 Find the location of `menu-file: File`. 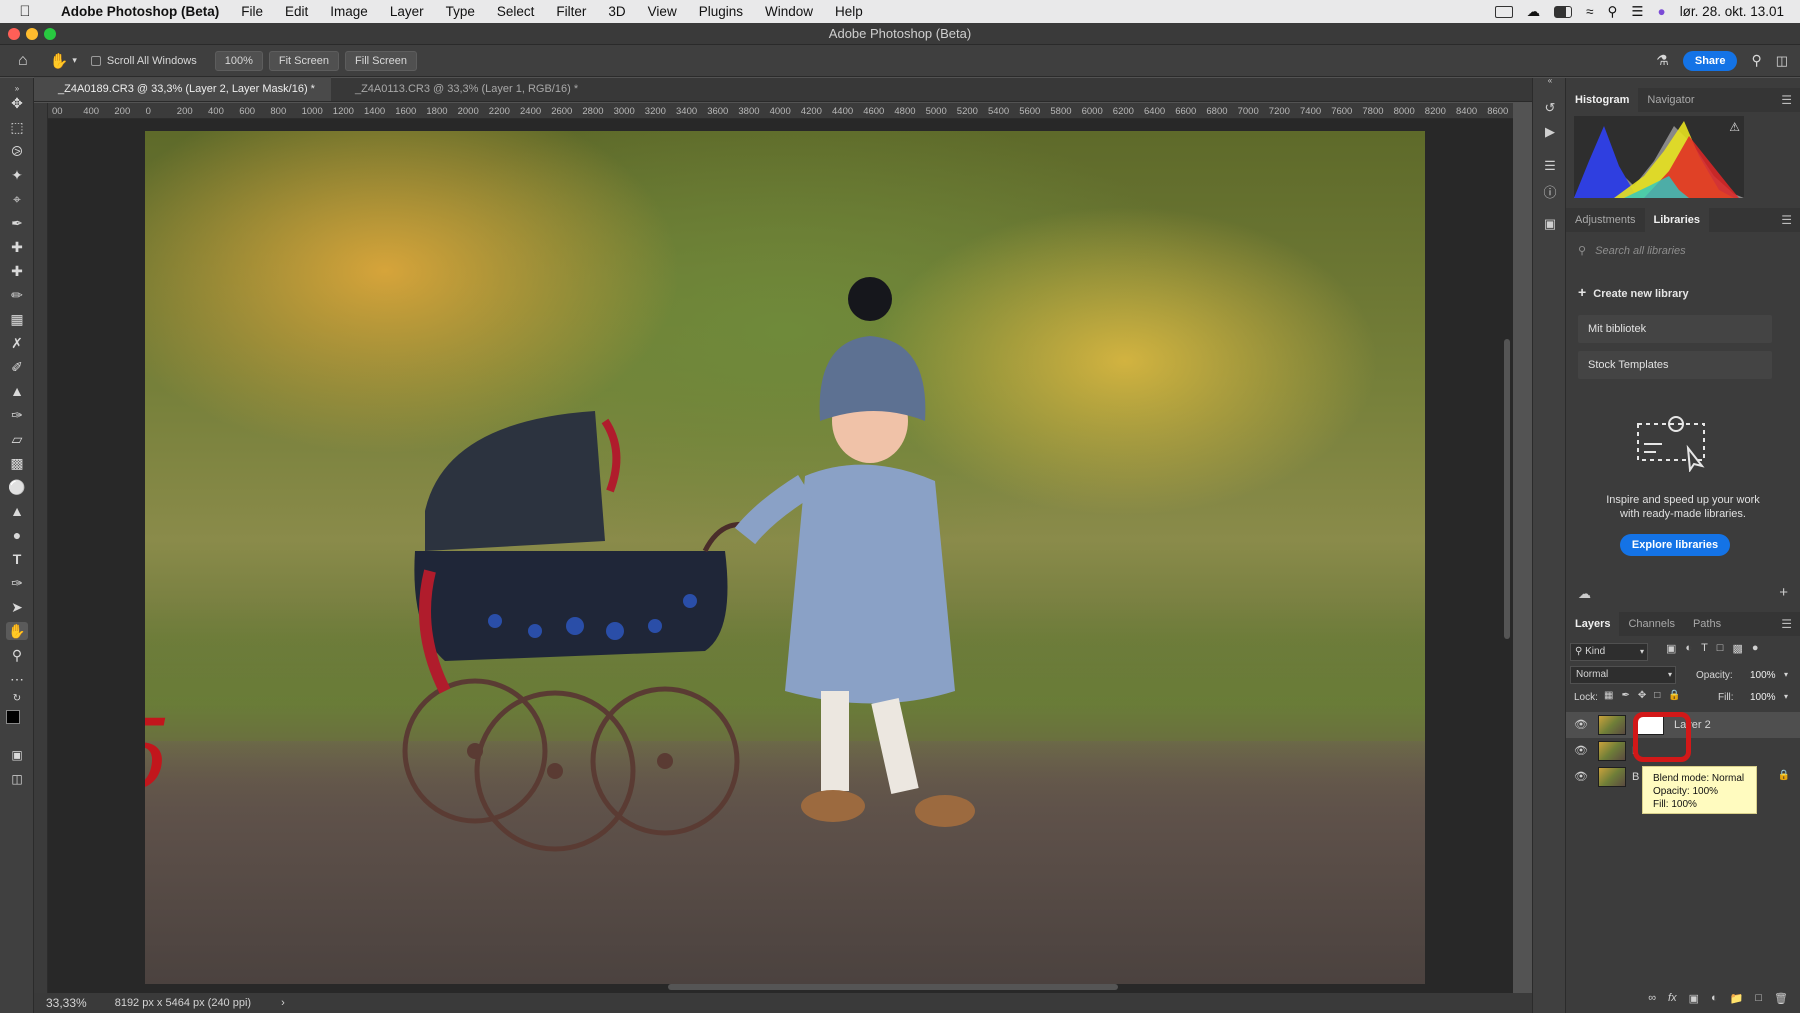

menu-file: File is located at coordinates (252, 11).